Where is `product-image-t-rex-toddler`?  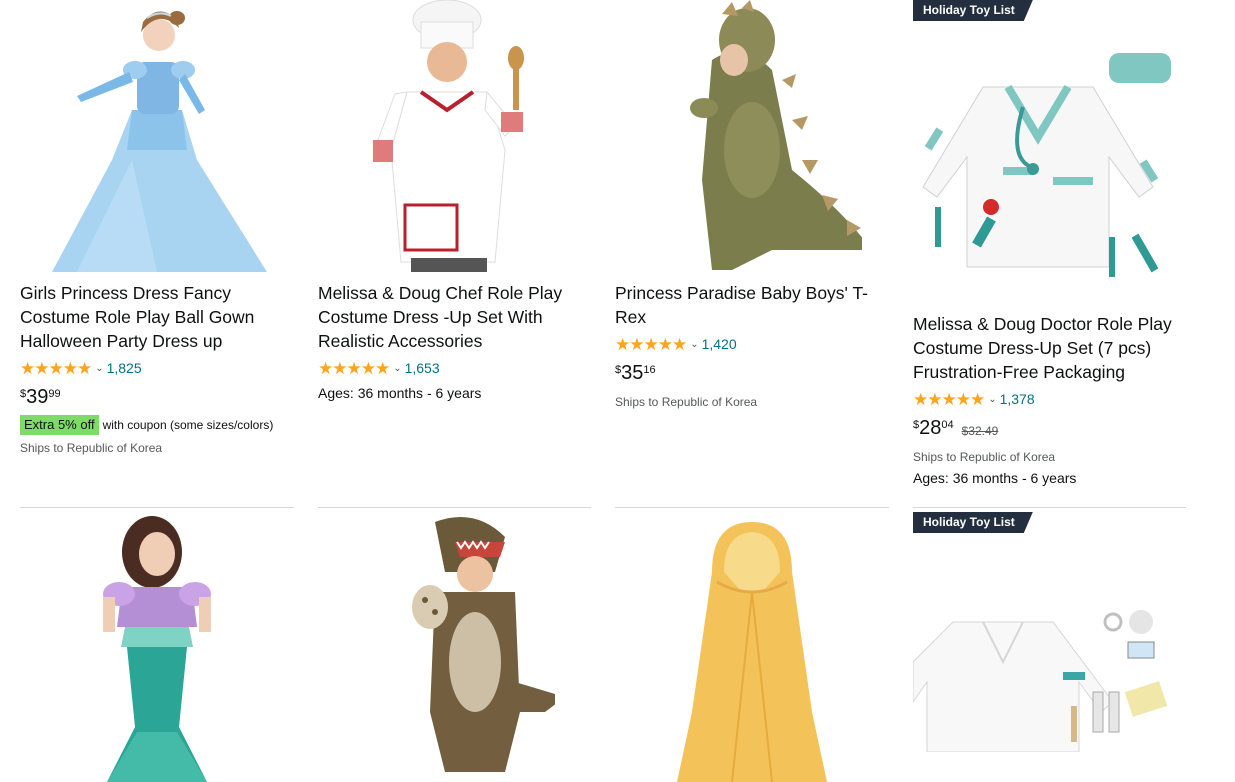 product-image-t-rex-toddler is located at coordinates (455, 647).